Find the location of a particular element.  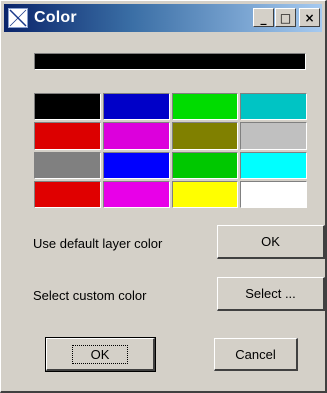

maximize-icon: □ is located at coordinates (285, 17).